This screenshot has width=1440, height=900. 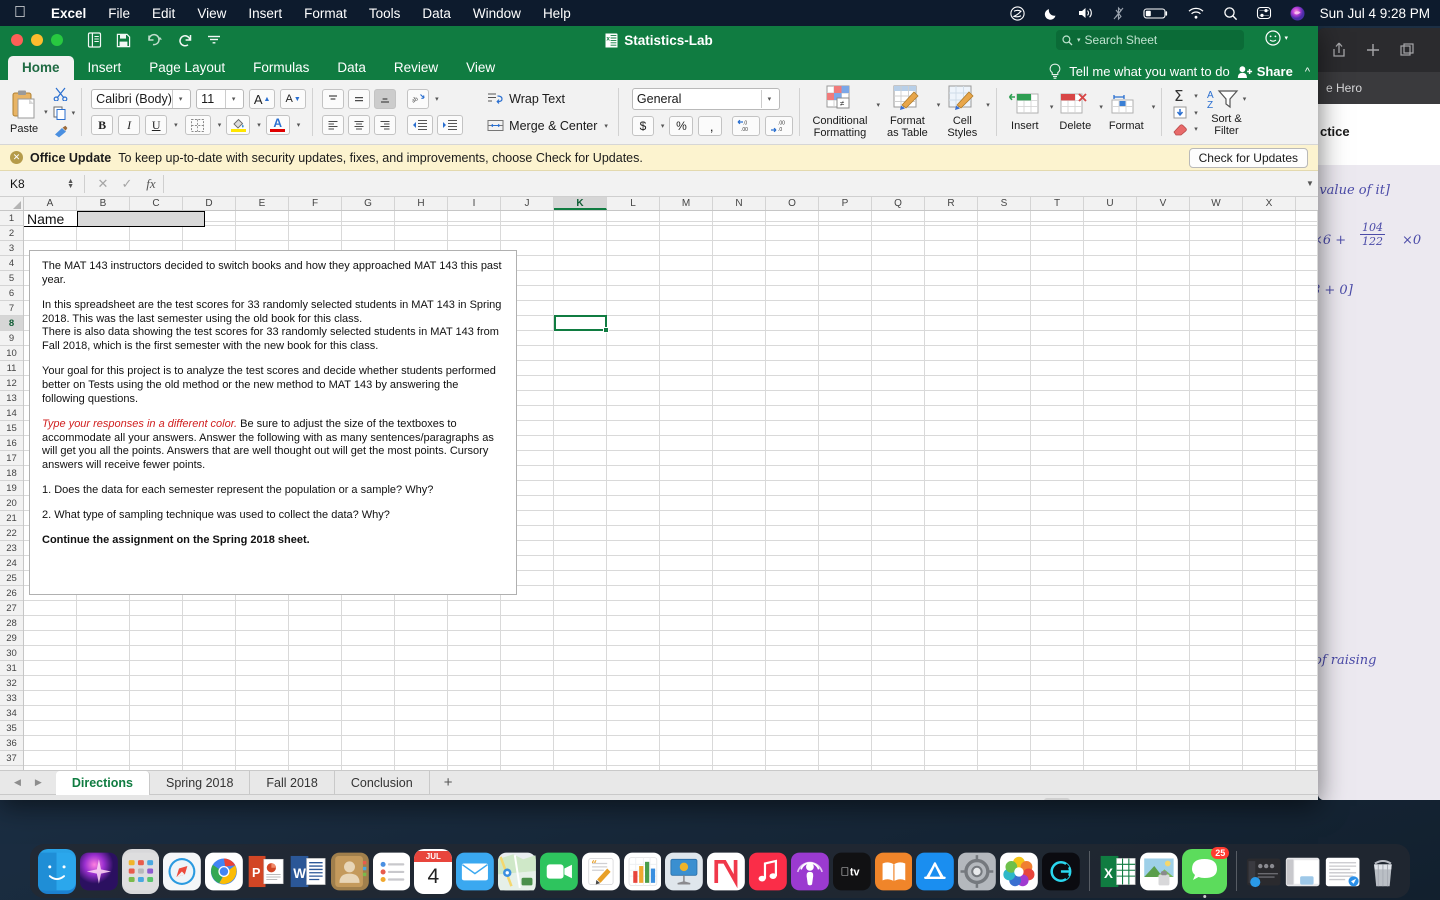 I want to click on sort-filter-caret-icon: ▾, so click(x=1245, y=99).